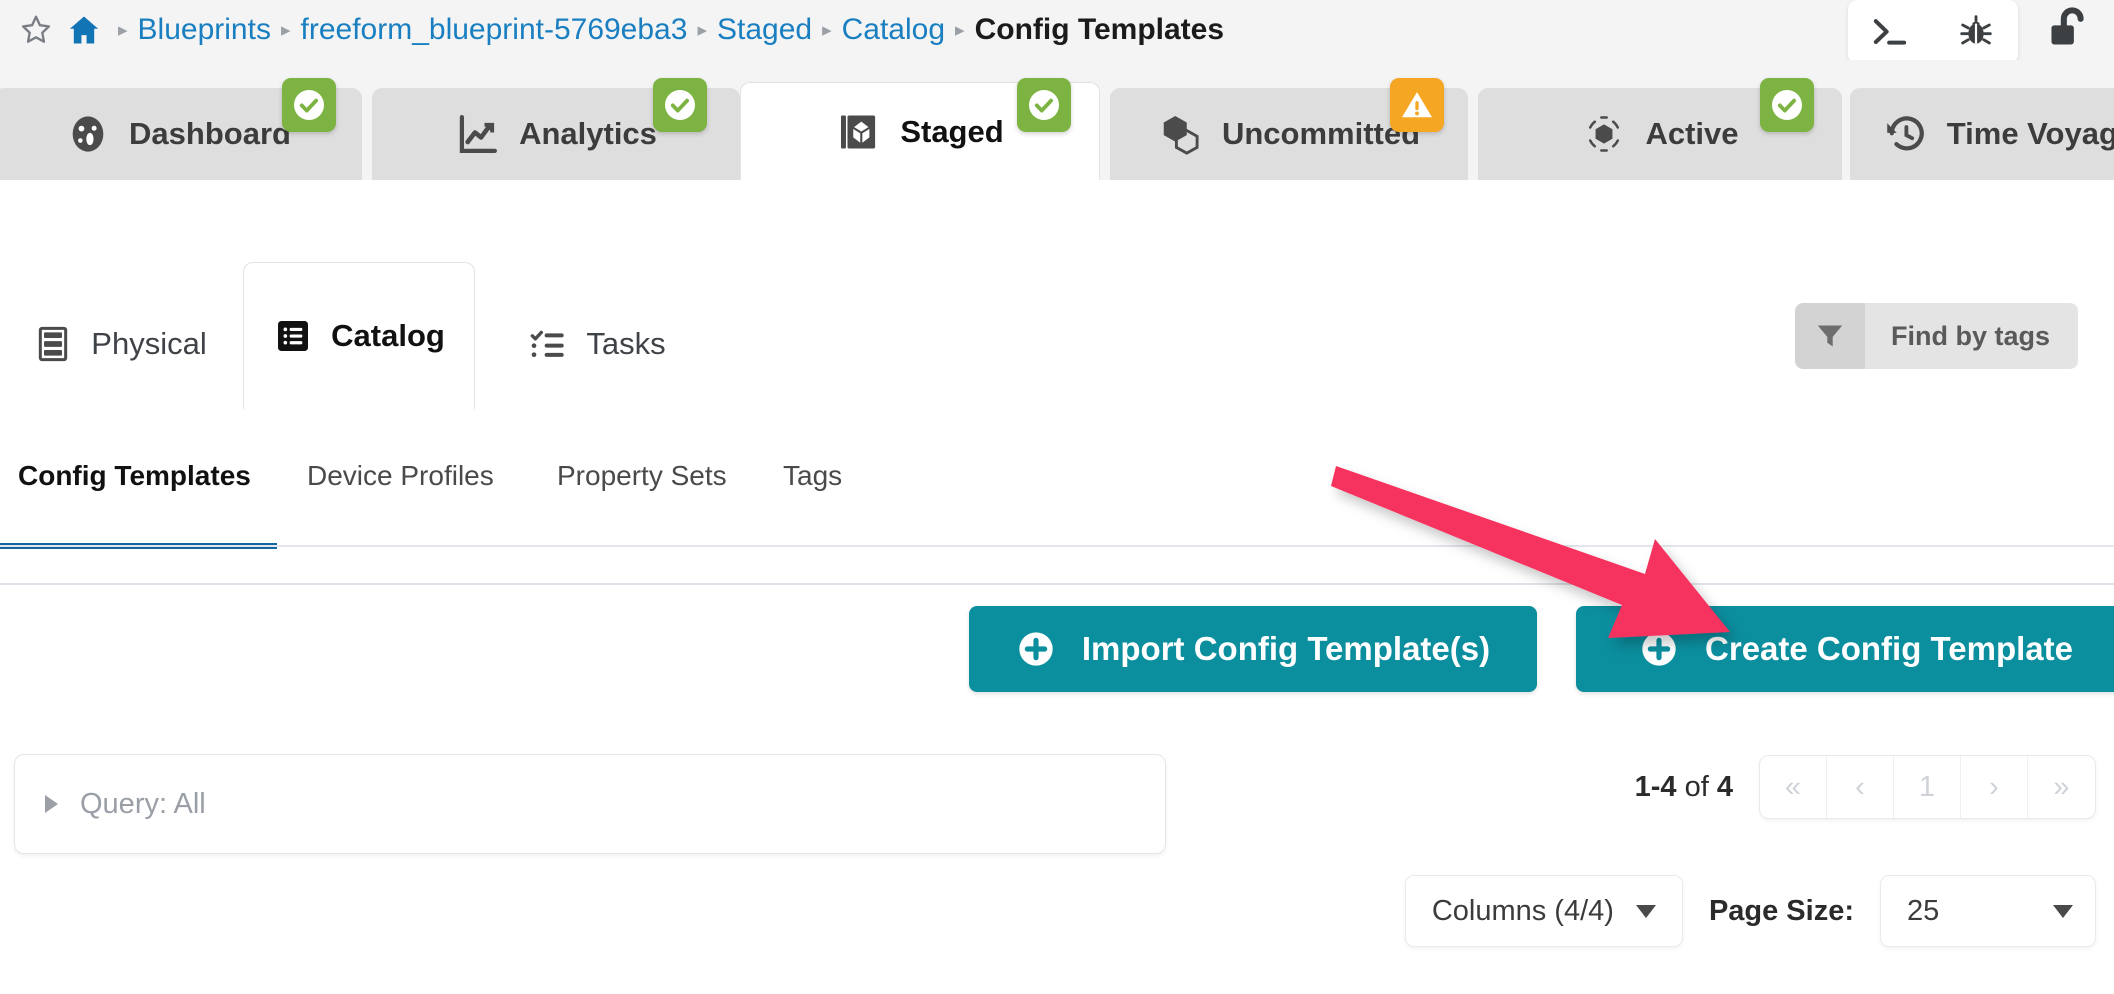  I want to click on tab-label: Analytics, so click(588, 133).